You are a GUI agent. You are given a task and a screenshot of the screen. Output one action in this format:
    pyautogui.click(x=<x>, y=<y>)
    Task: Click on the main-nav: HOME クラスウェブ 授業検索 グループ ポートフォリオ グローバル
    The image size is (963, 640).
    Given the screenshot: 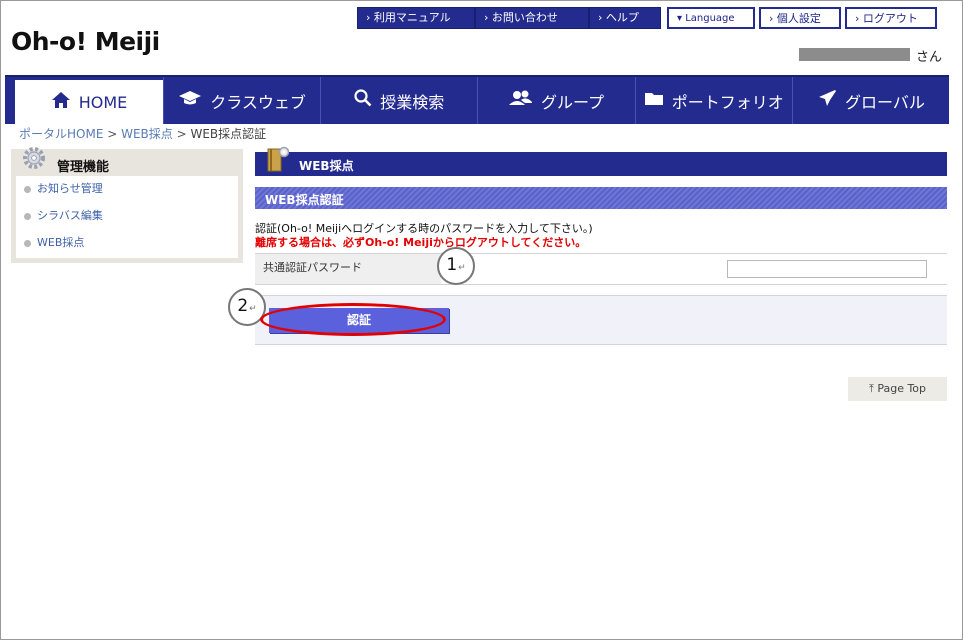 What is the action you would take?
    pyautogui.click(x=477, y=99)
    